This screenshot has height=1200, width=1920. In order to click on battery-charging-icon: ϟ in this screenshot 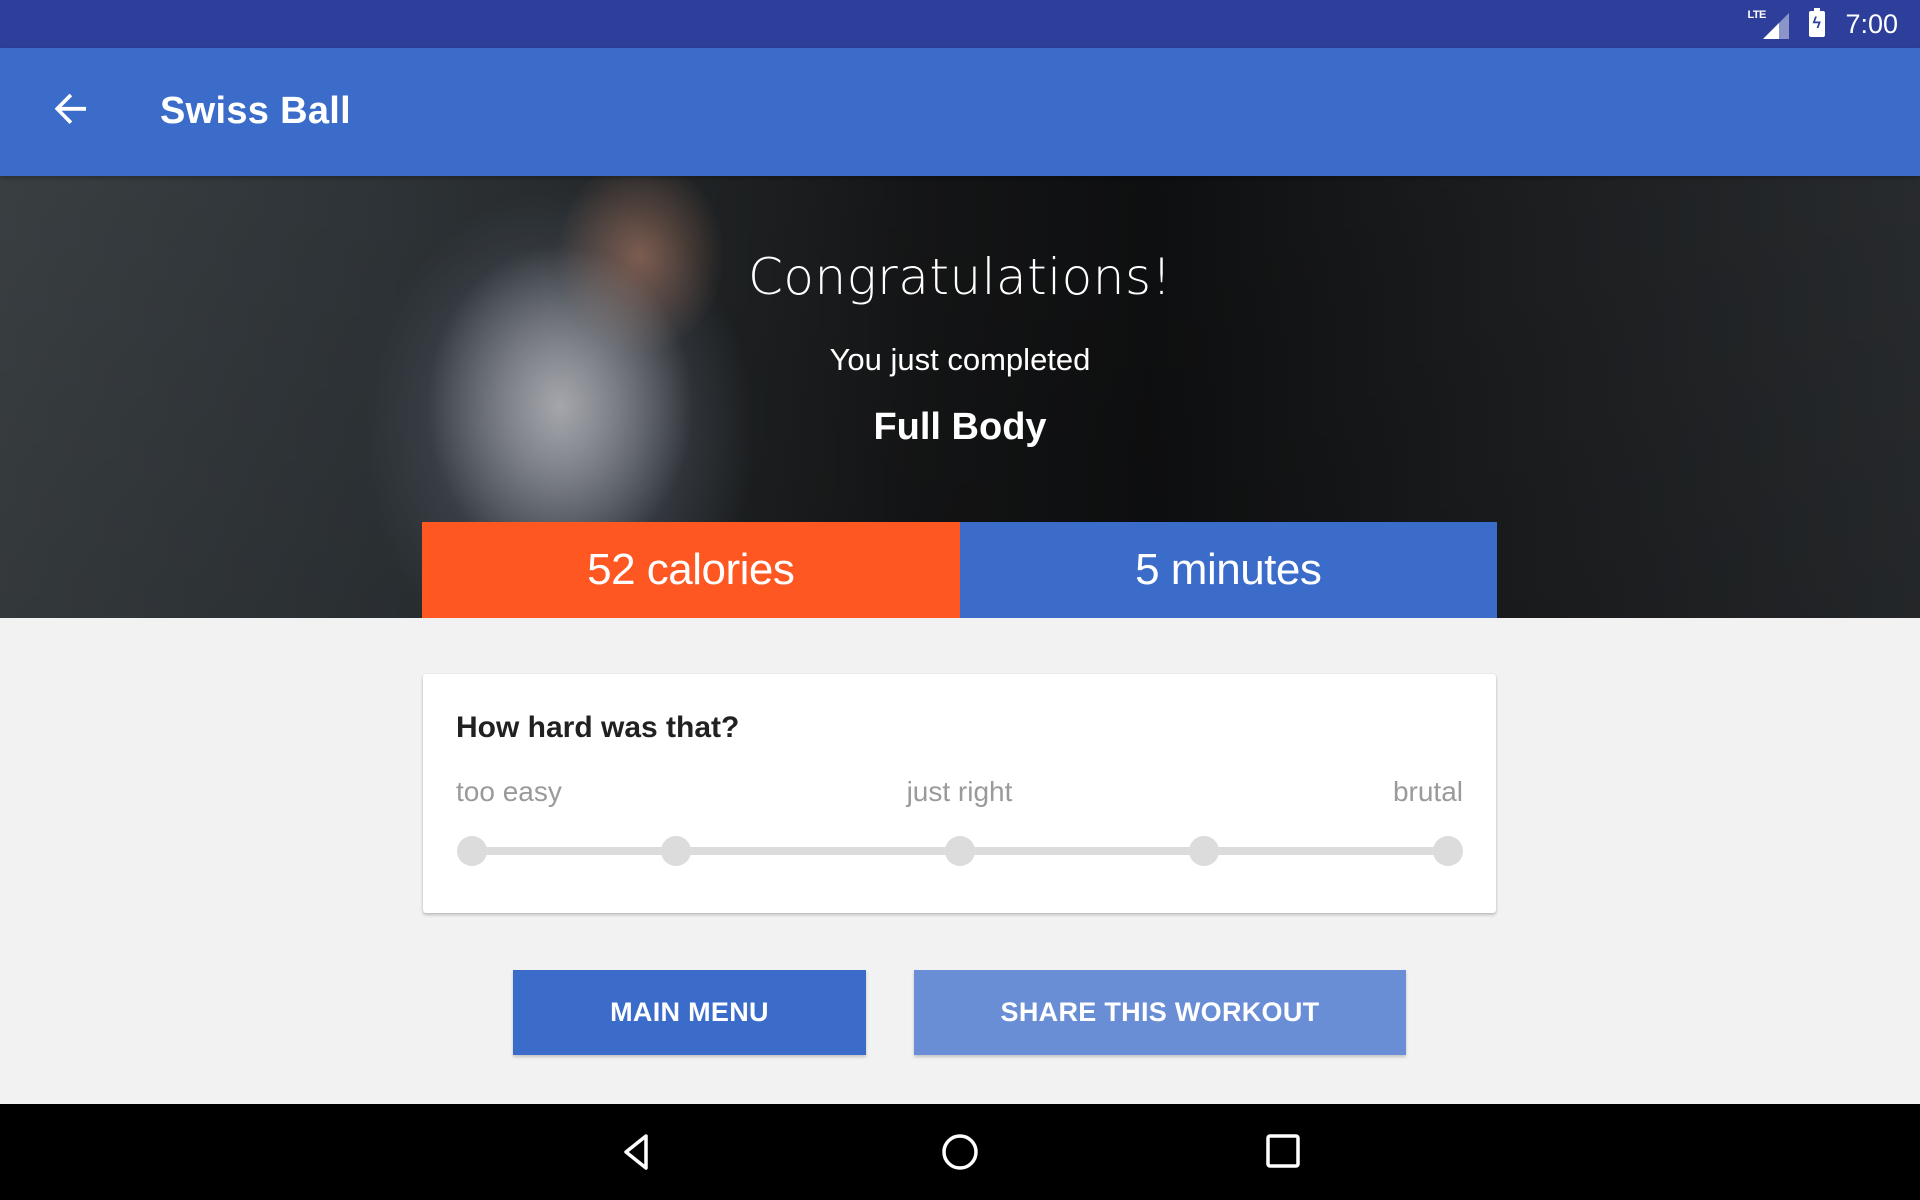, I will do `click(1817, 22)`.